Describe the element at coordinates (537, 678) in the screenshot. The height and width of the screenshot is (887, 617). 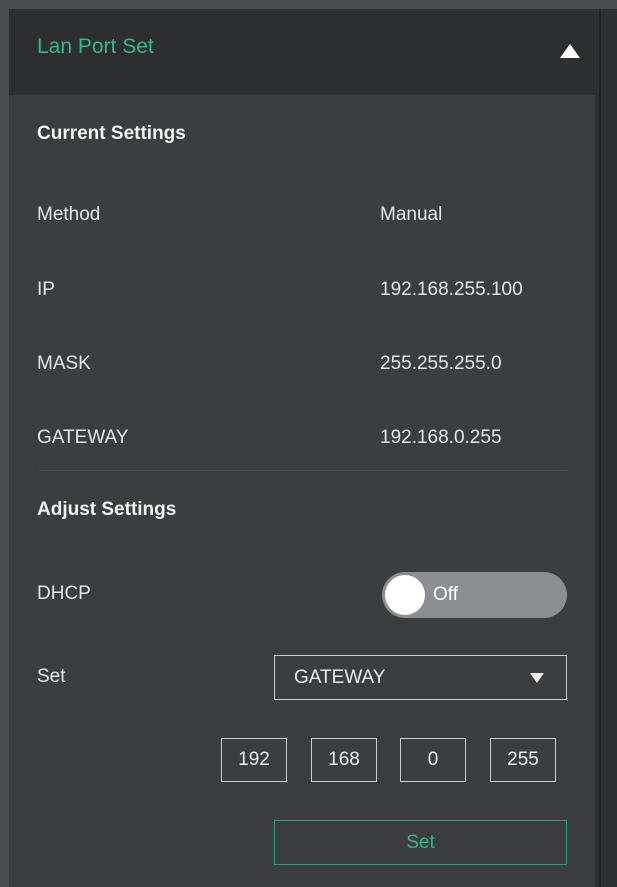
I see `triangle-down-icon` at that location.